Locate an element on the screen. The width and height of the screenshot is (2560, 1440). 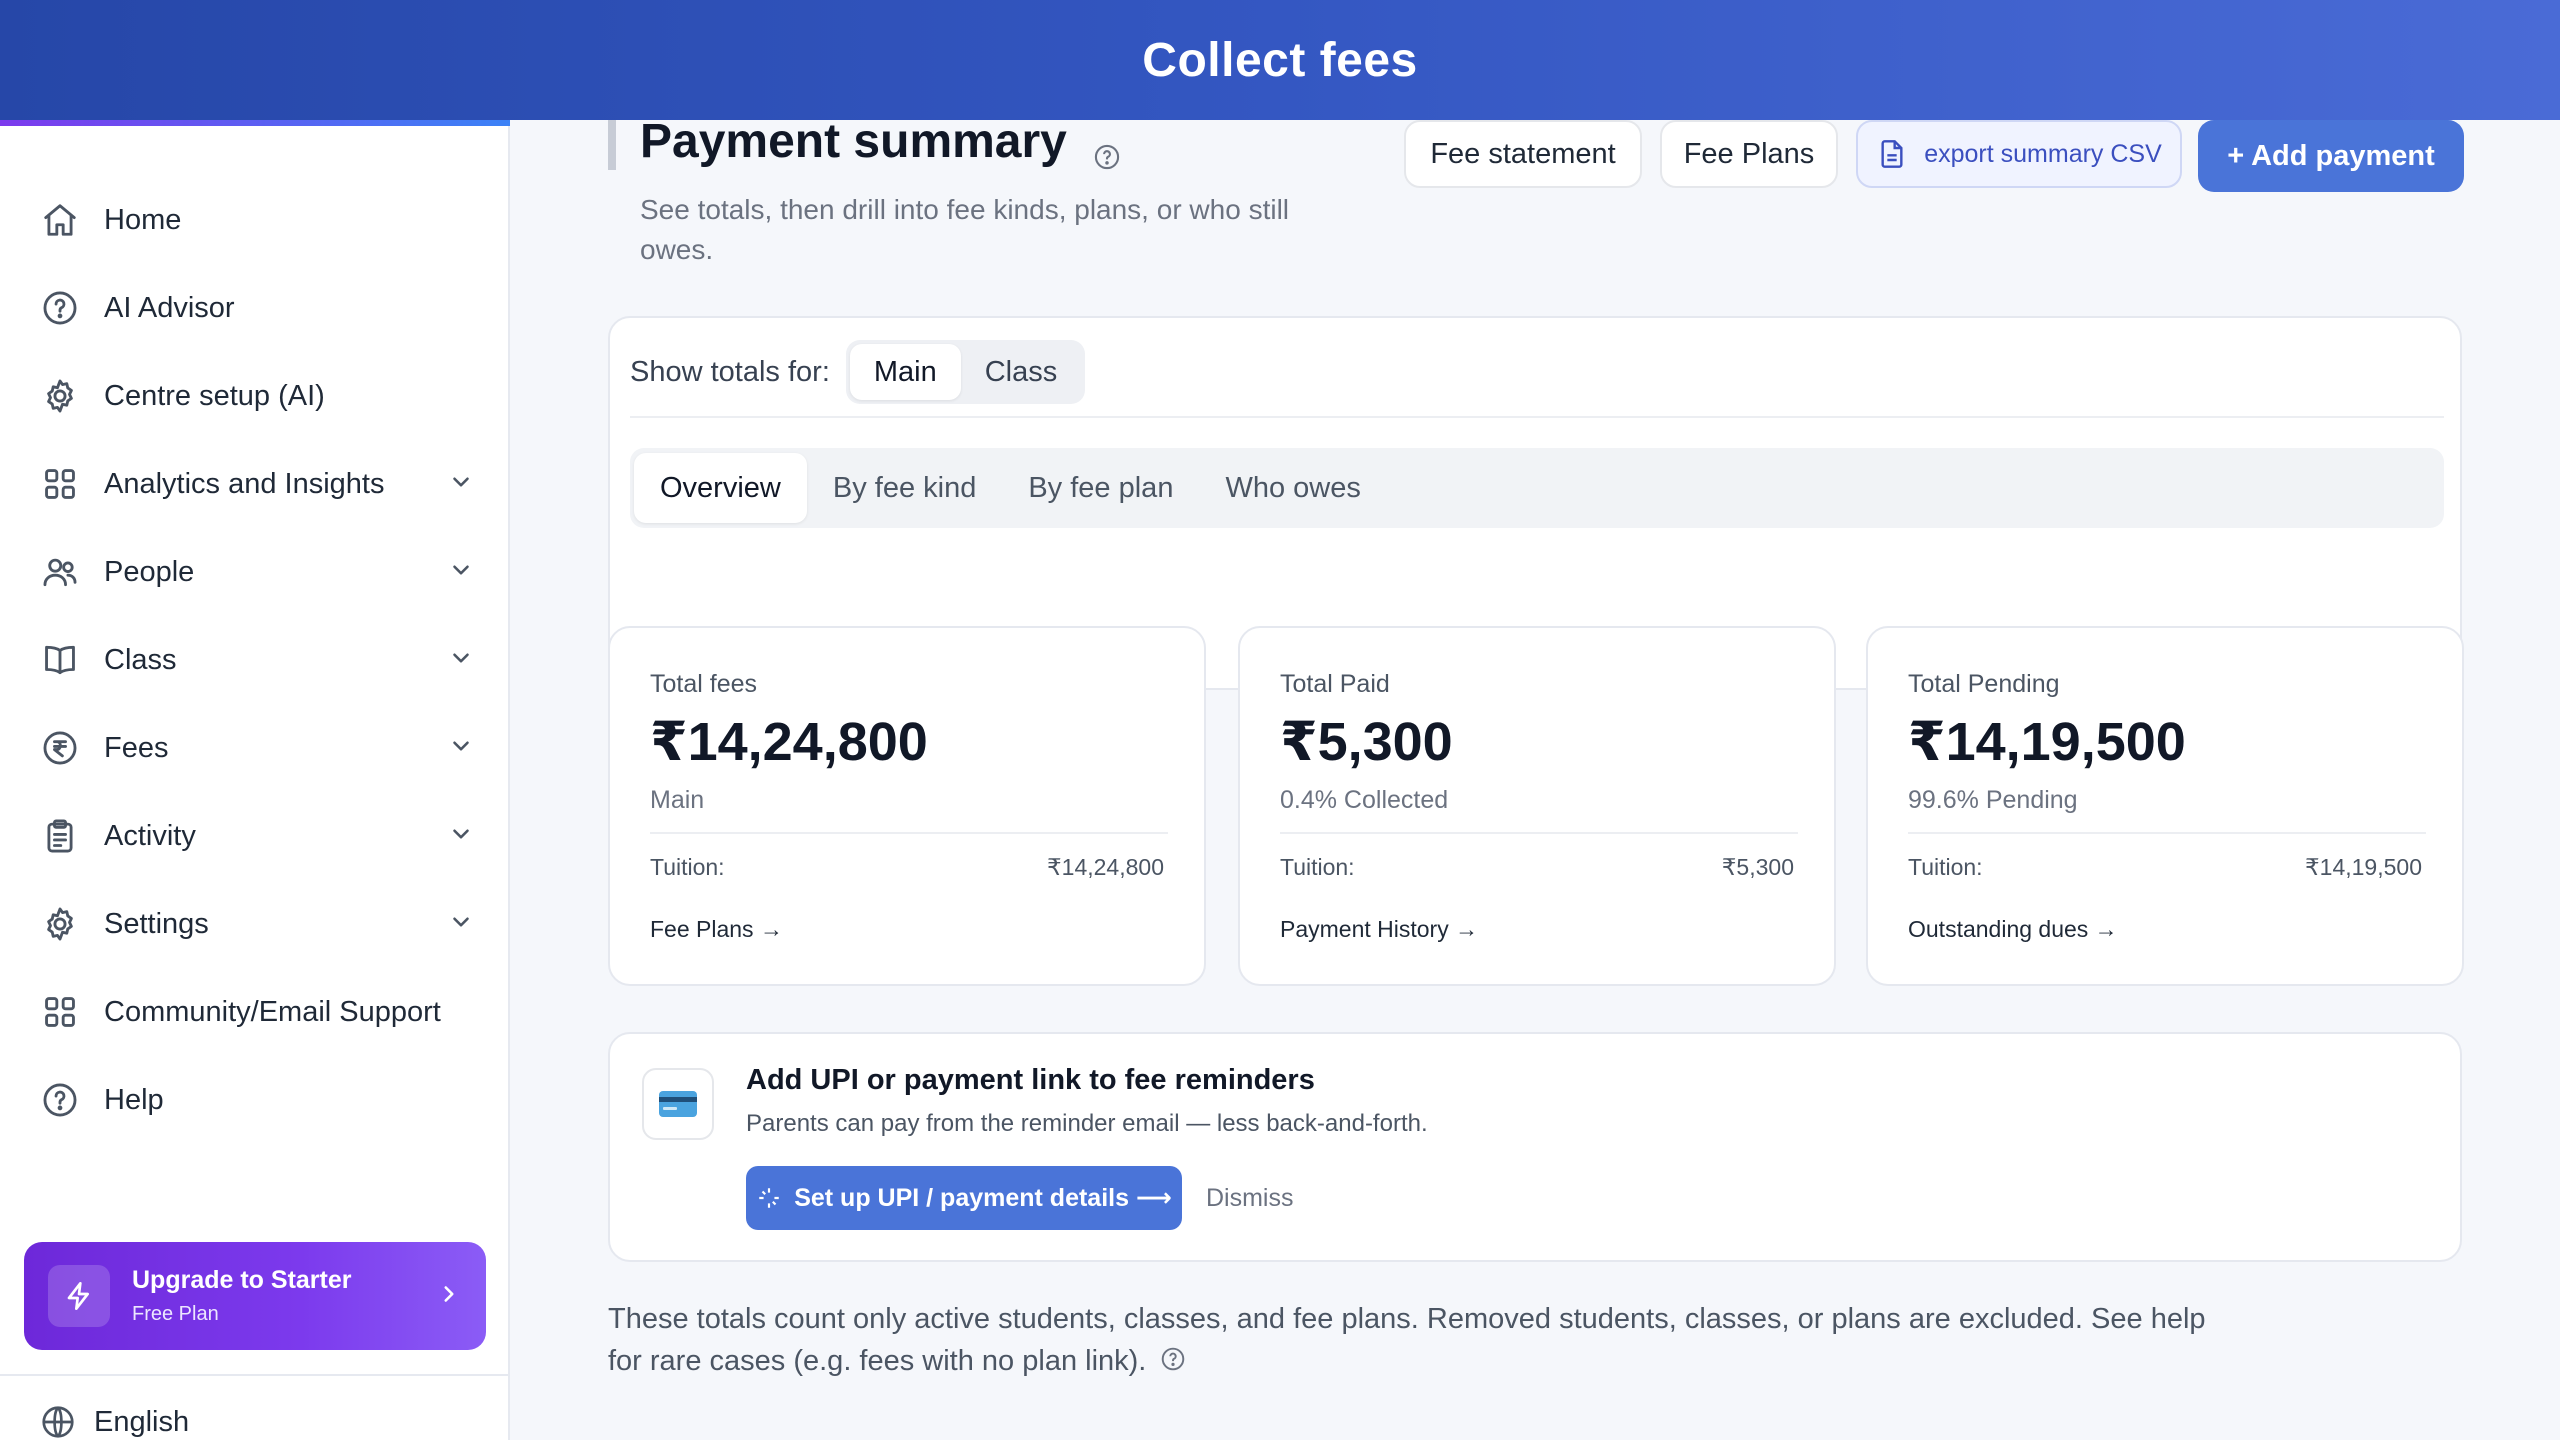
clipboard-icon is located at coordinates (60, 836).